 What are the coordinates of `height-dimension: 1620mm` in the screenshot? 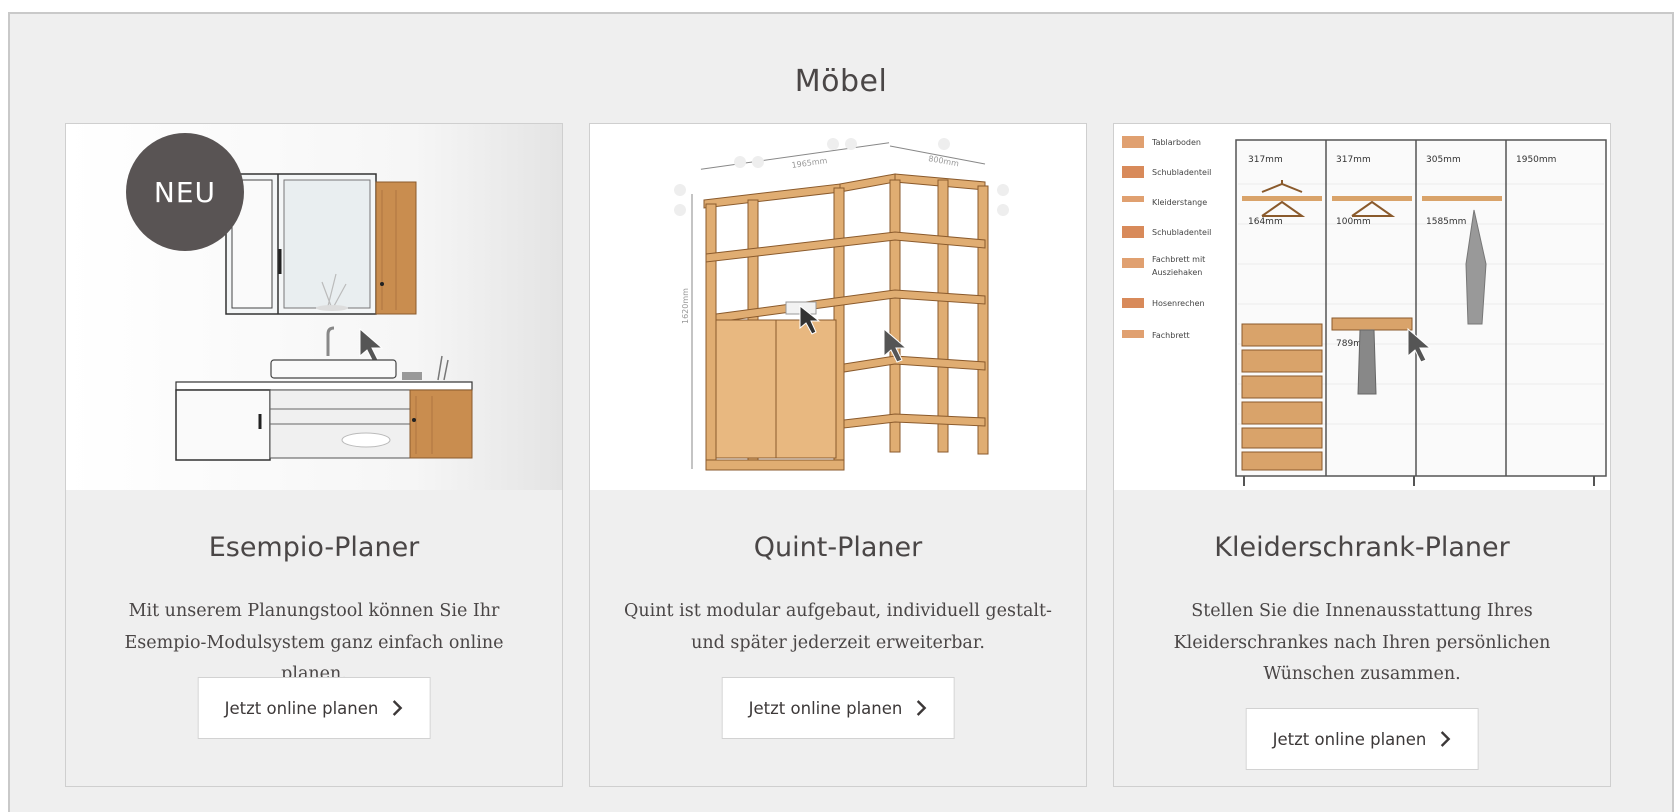 It's located at (685, 306).